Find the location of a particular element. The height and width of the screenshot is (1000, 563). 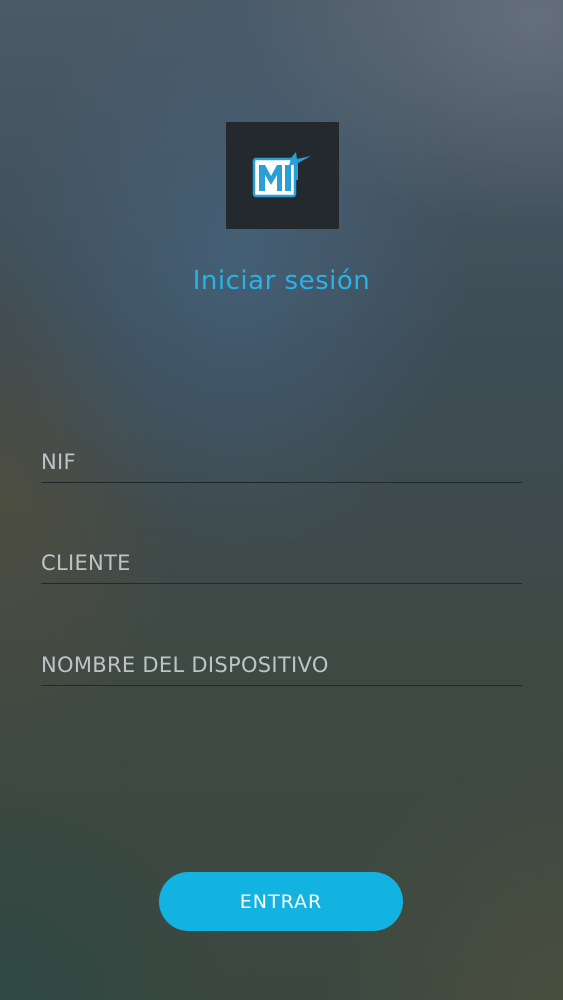

cliente-field is located at coordinates (281, 558).